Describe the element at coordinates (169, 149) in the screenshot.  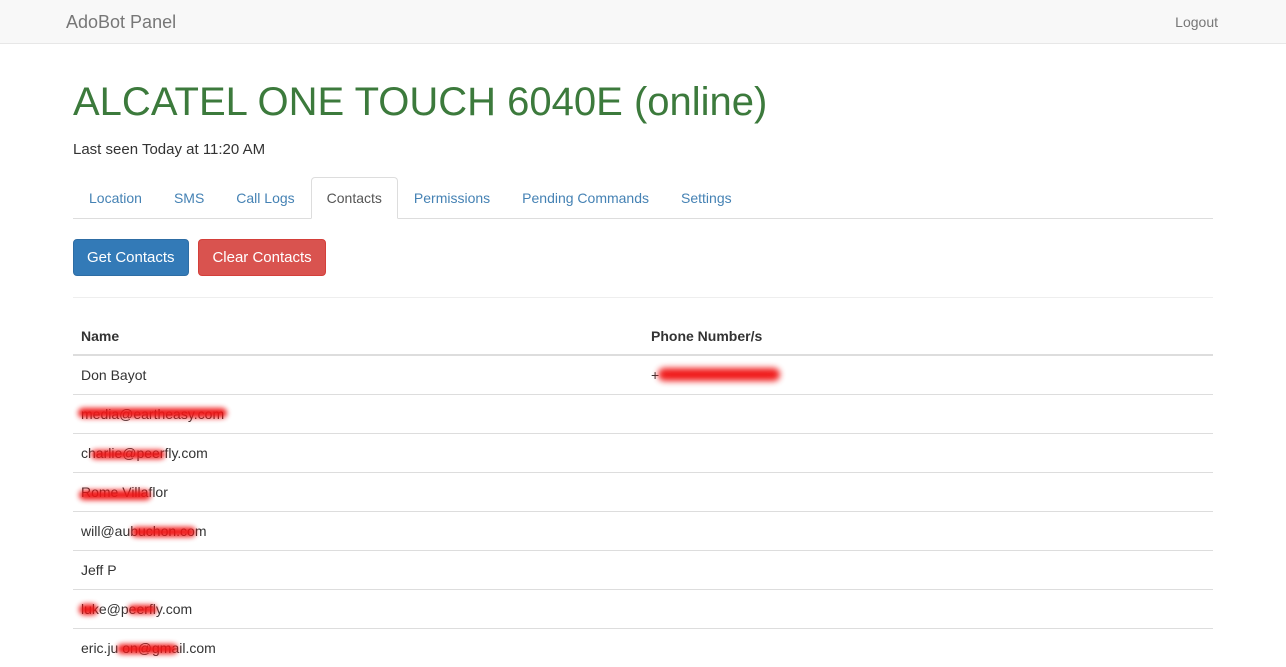
I see `last-seen-text: Last seen Today at 11:20 AM` at that location.